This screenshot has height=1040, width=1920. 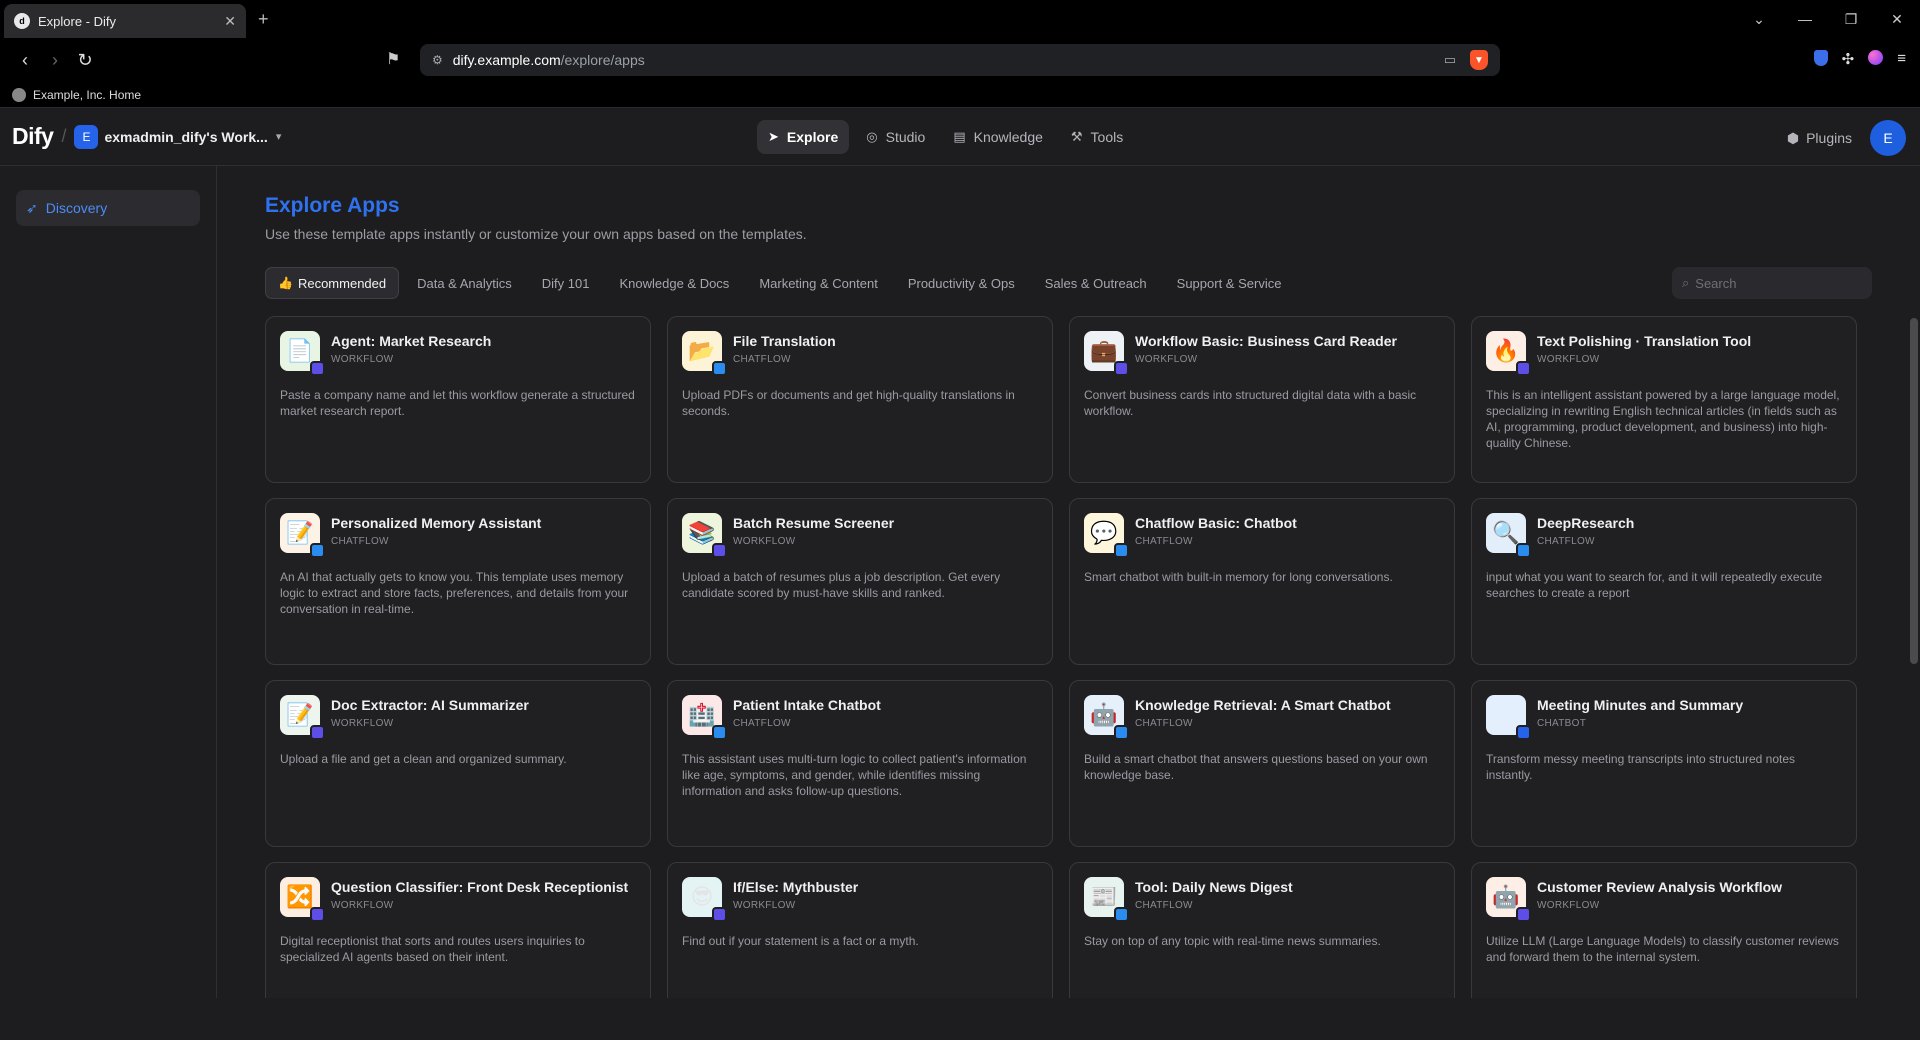 What do you see at coordinates (55, 60) in the screenshot?
I see `forward-icon: ›` at bounding box center [55, 60].